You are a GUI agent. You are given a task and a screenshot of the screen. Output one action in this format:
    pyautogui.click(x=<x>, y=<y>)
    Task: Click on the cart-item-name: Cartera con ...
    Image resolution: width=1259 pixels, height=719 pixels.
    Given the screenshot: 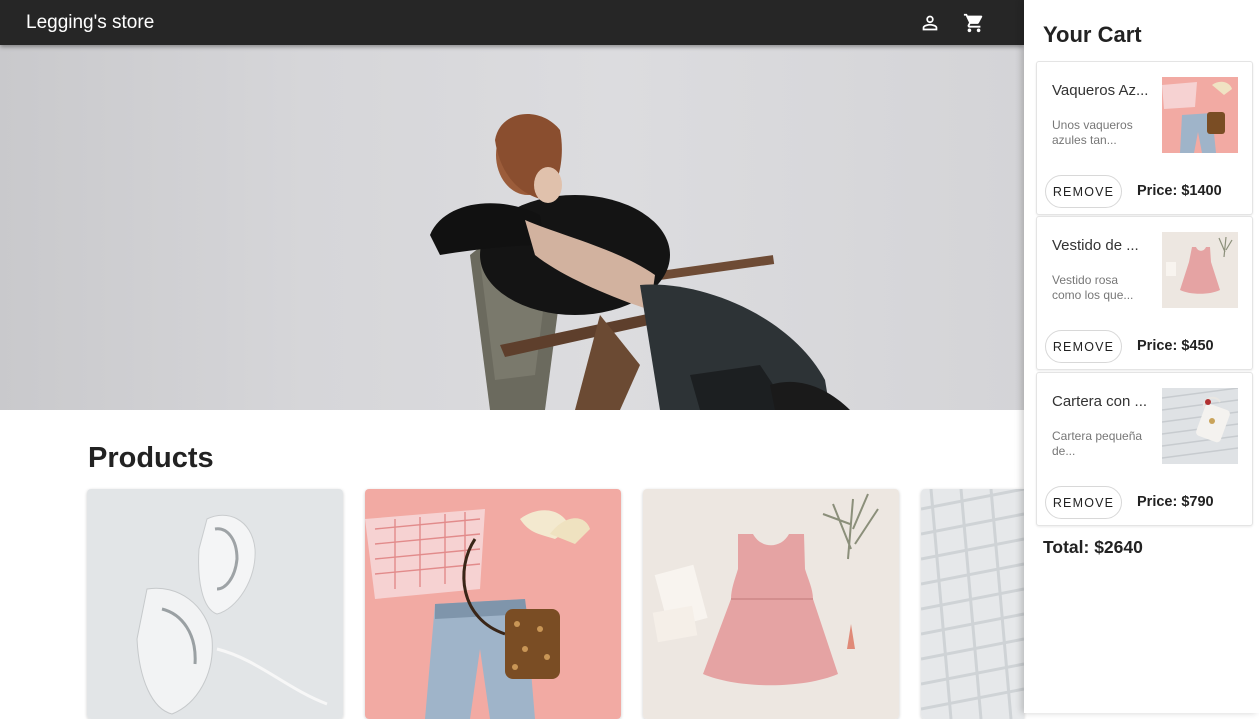 What is the action you would take?
    pyautogui.click(x=1100, y=401)
    